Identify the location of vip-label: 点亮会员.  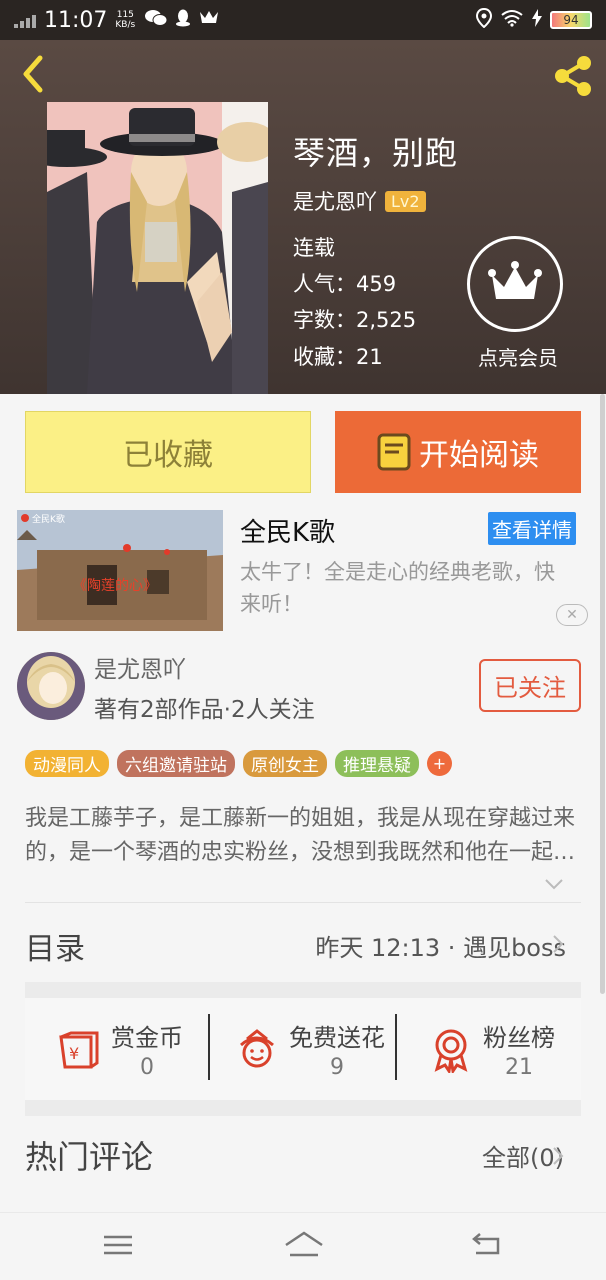
(518, 356).